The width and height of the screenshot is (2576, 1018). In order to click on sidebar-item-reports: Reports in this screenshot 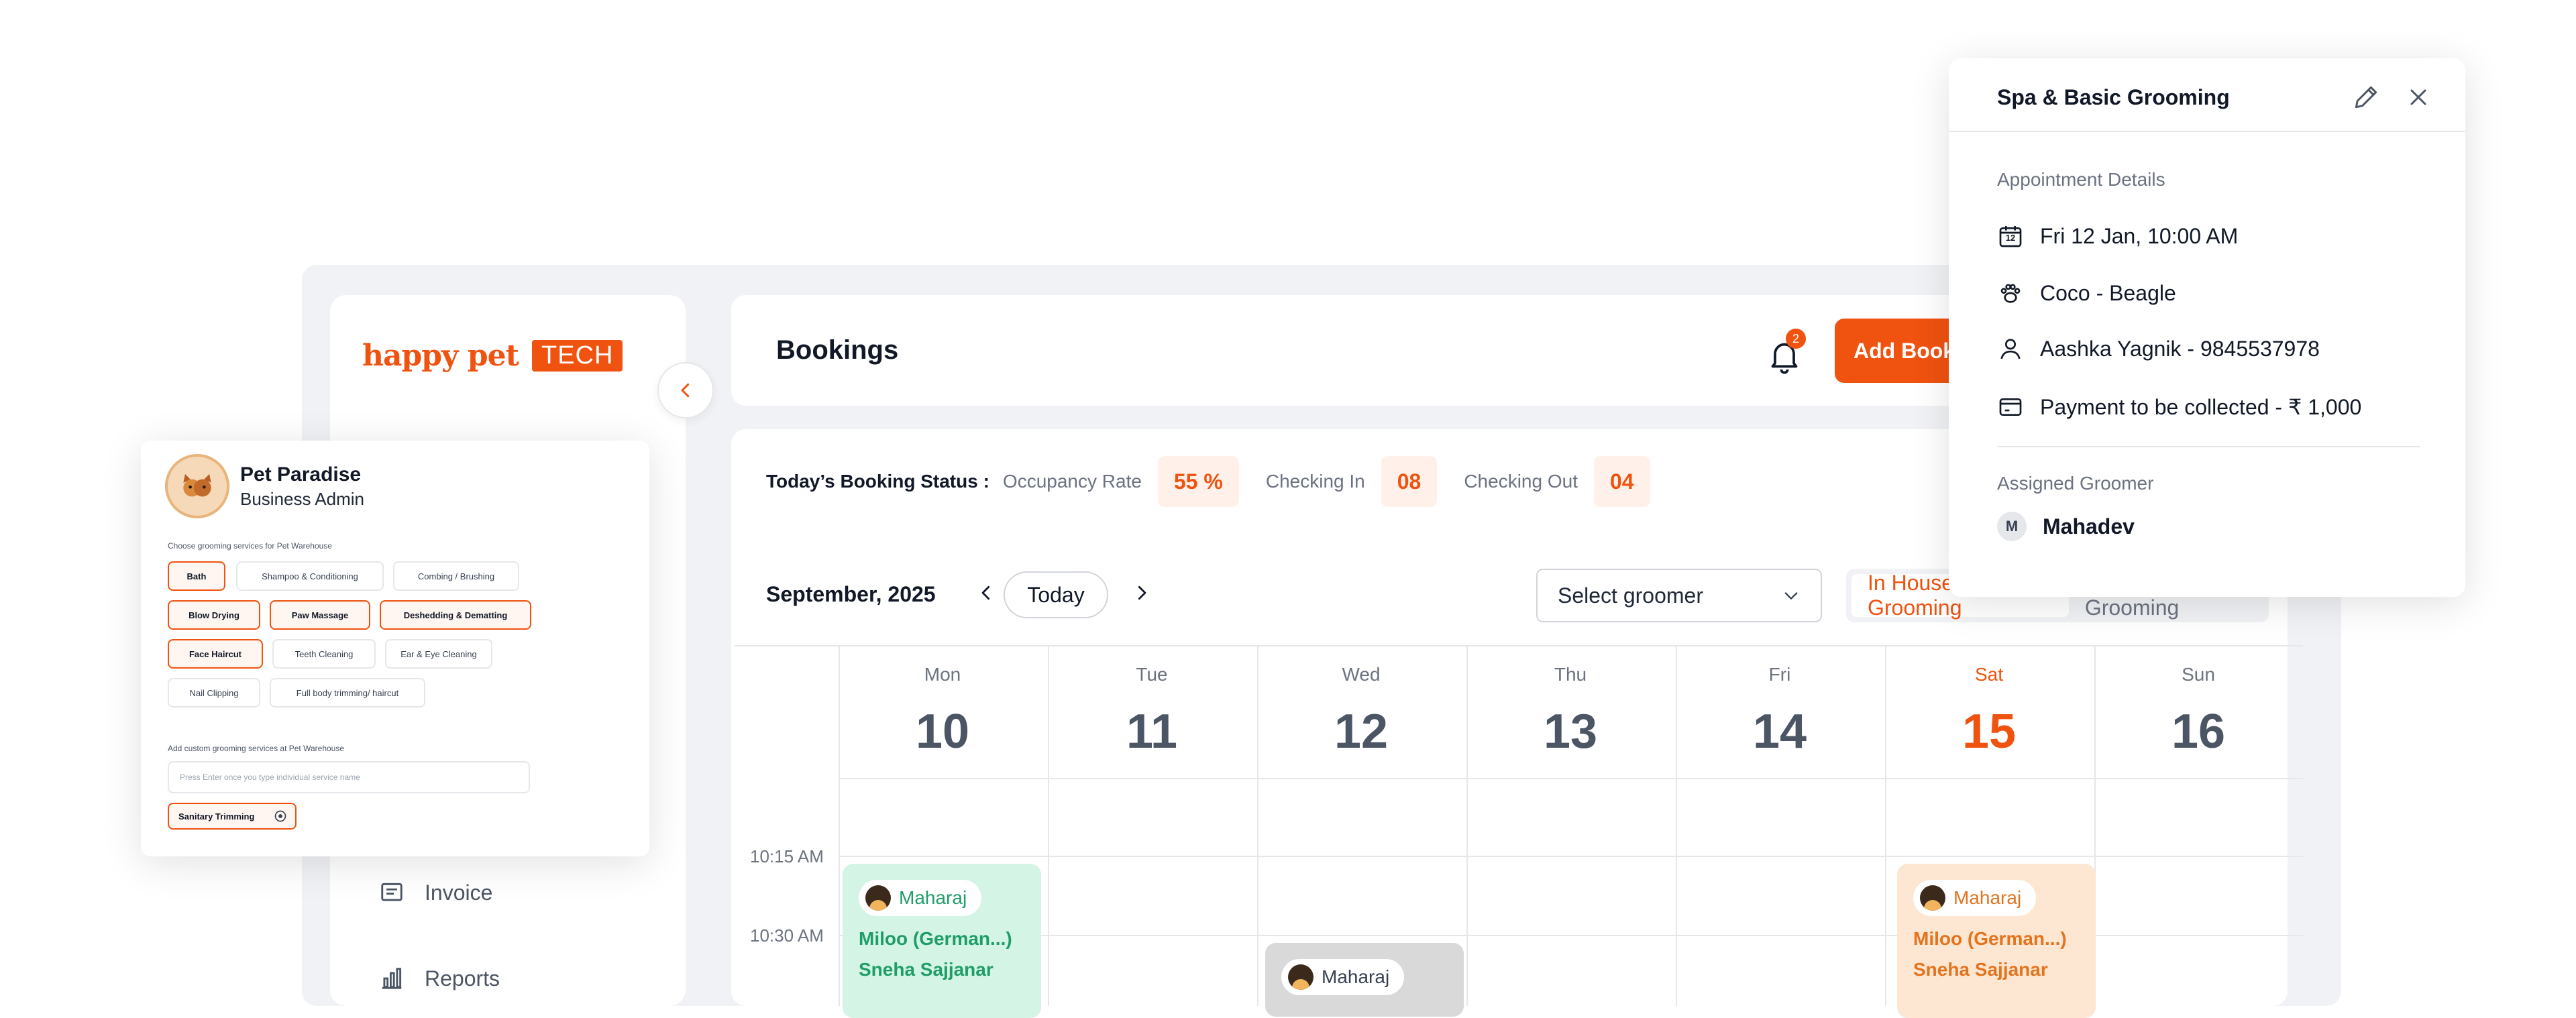, I will do `click(439, 978)`.